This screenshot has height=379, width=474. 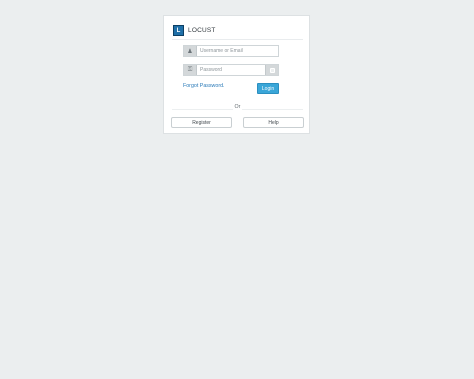 I want to click on header-divider, so click(x=237, y=39).